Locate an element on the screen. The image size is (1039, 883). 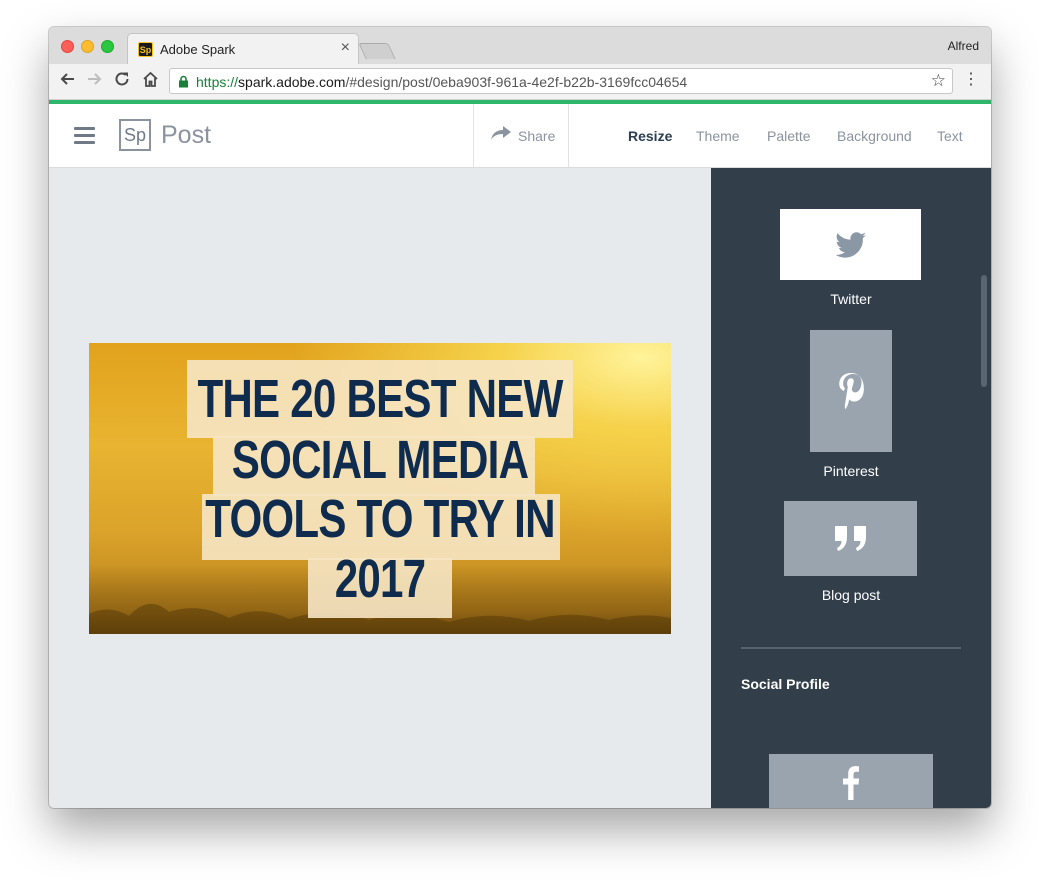
forward-icon is located at coordinates (95, 81).